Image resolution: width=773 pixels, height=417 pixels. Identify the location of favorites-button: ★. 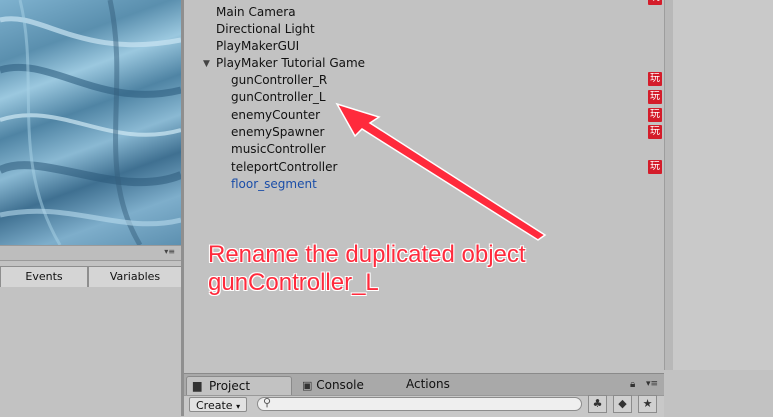
(647, 404).